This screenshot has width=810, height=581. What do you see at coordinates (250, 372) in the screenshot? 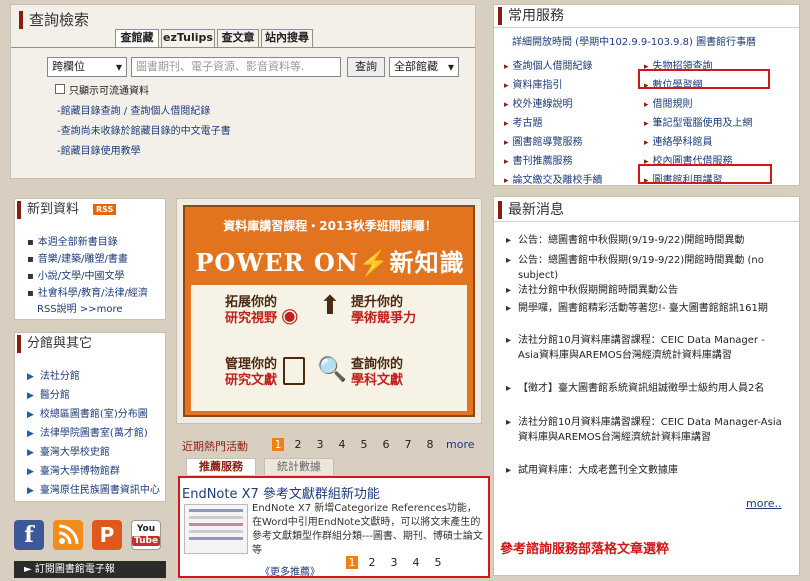
I see `banner-q3: 管理你的 研究文獻` at bounding box center [250, 372].